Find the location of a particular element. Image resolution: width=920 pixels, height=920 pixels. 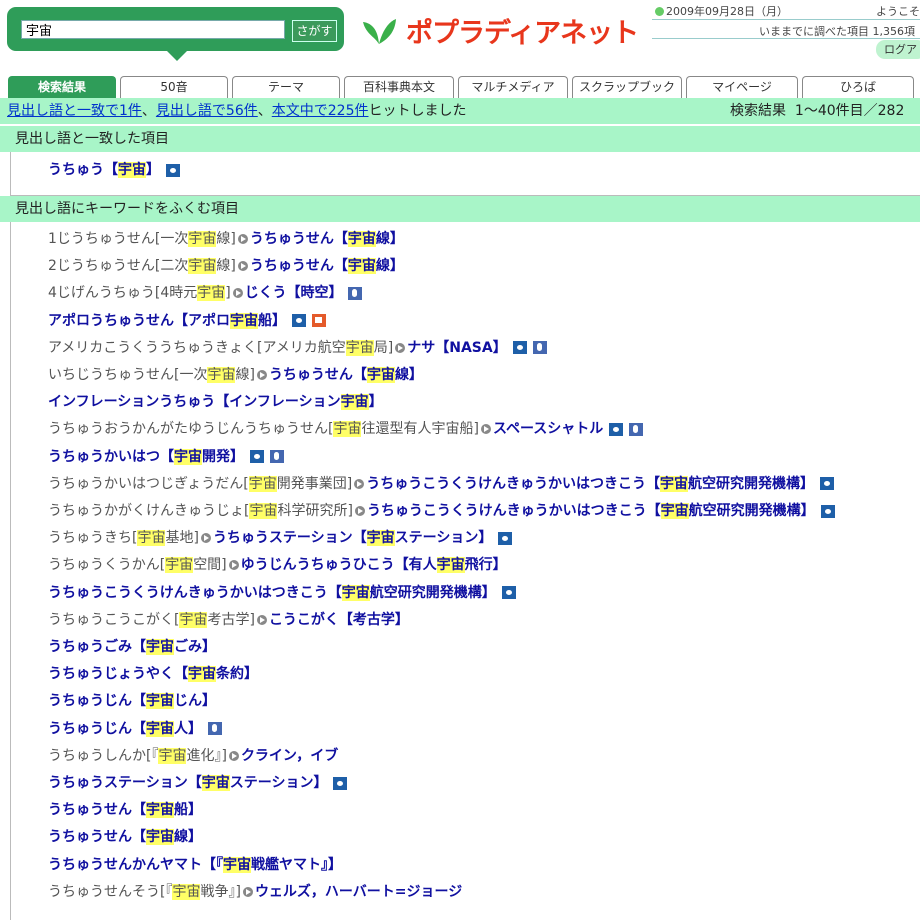

tab-multimedia: マルチメディア is located at coordinates (513, 87).